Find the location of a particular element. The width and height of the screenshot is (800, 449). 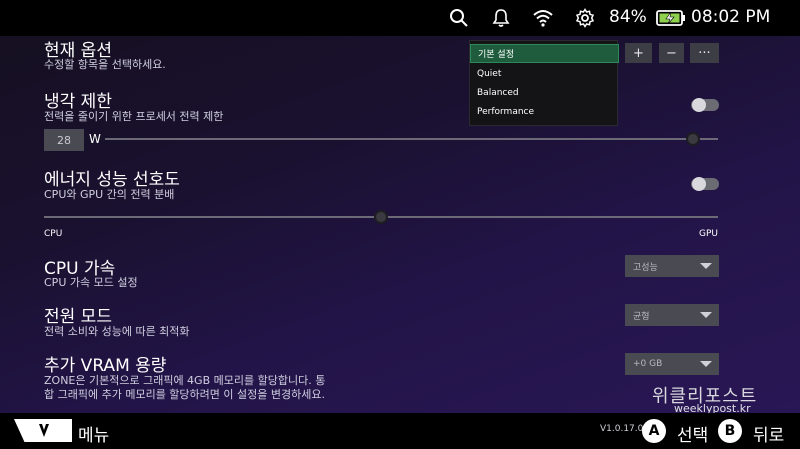

clock: 08:02 PM is located at coordinates (731, 17).